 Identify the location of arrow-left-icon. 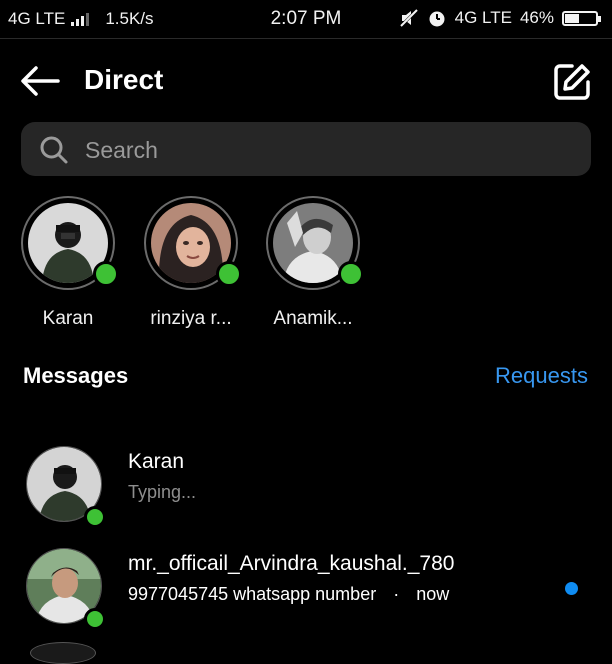
(40, 81).